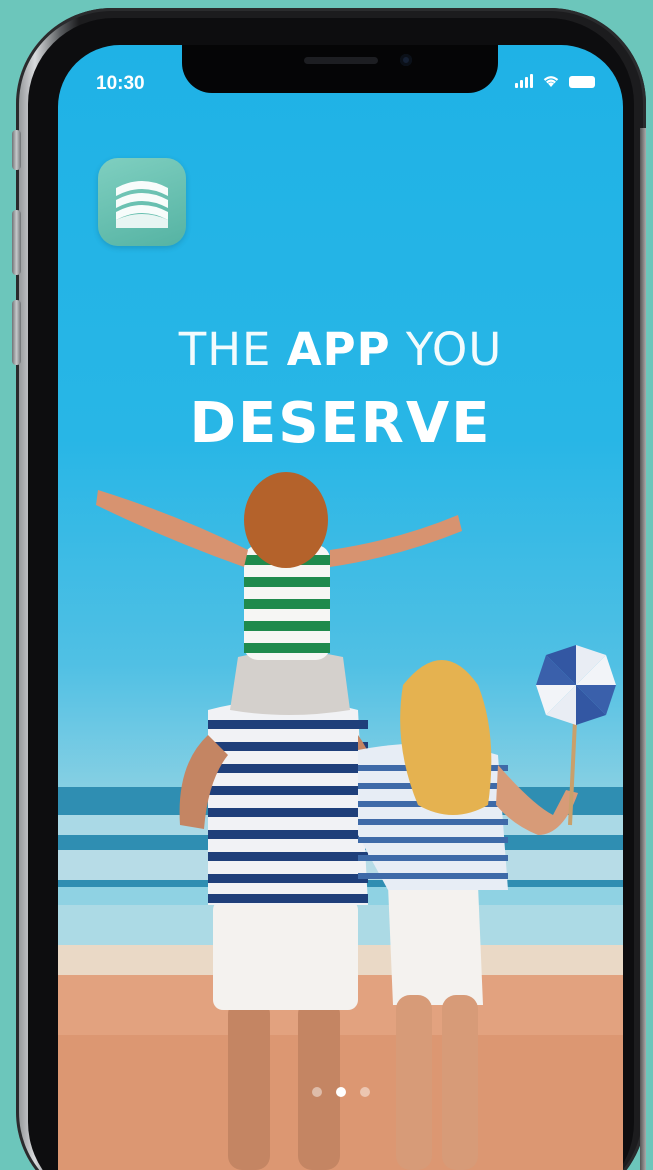 The height and width of the screenshot is (1170, 653). I want to click on man-shorts, so click(285, 955).